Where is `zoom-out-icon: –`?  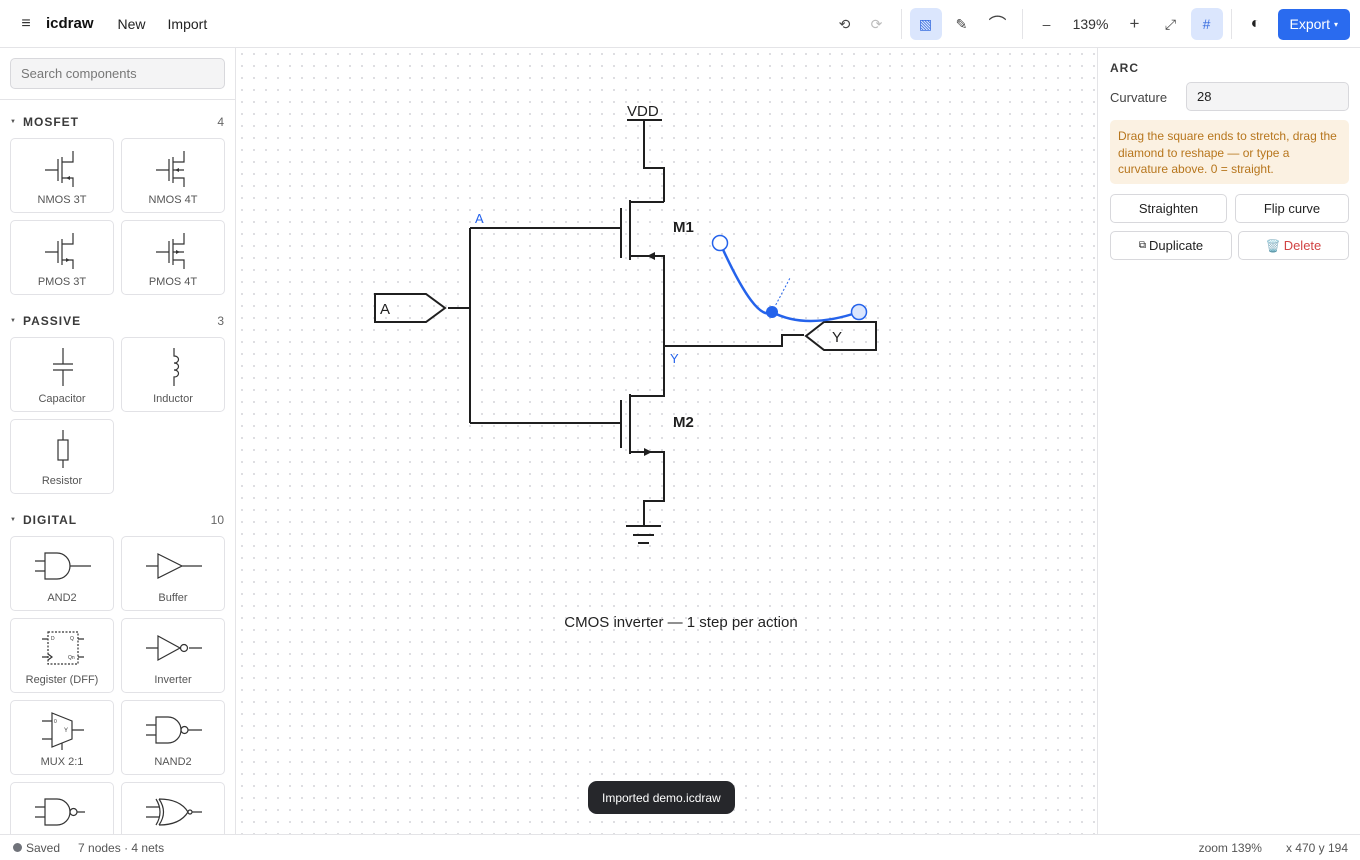 zoom-out-icon: – is located at coordinates (1047, 24).